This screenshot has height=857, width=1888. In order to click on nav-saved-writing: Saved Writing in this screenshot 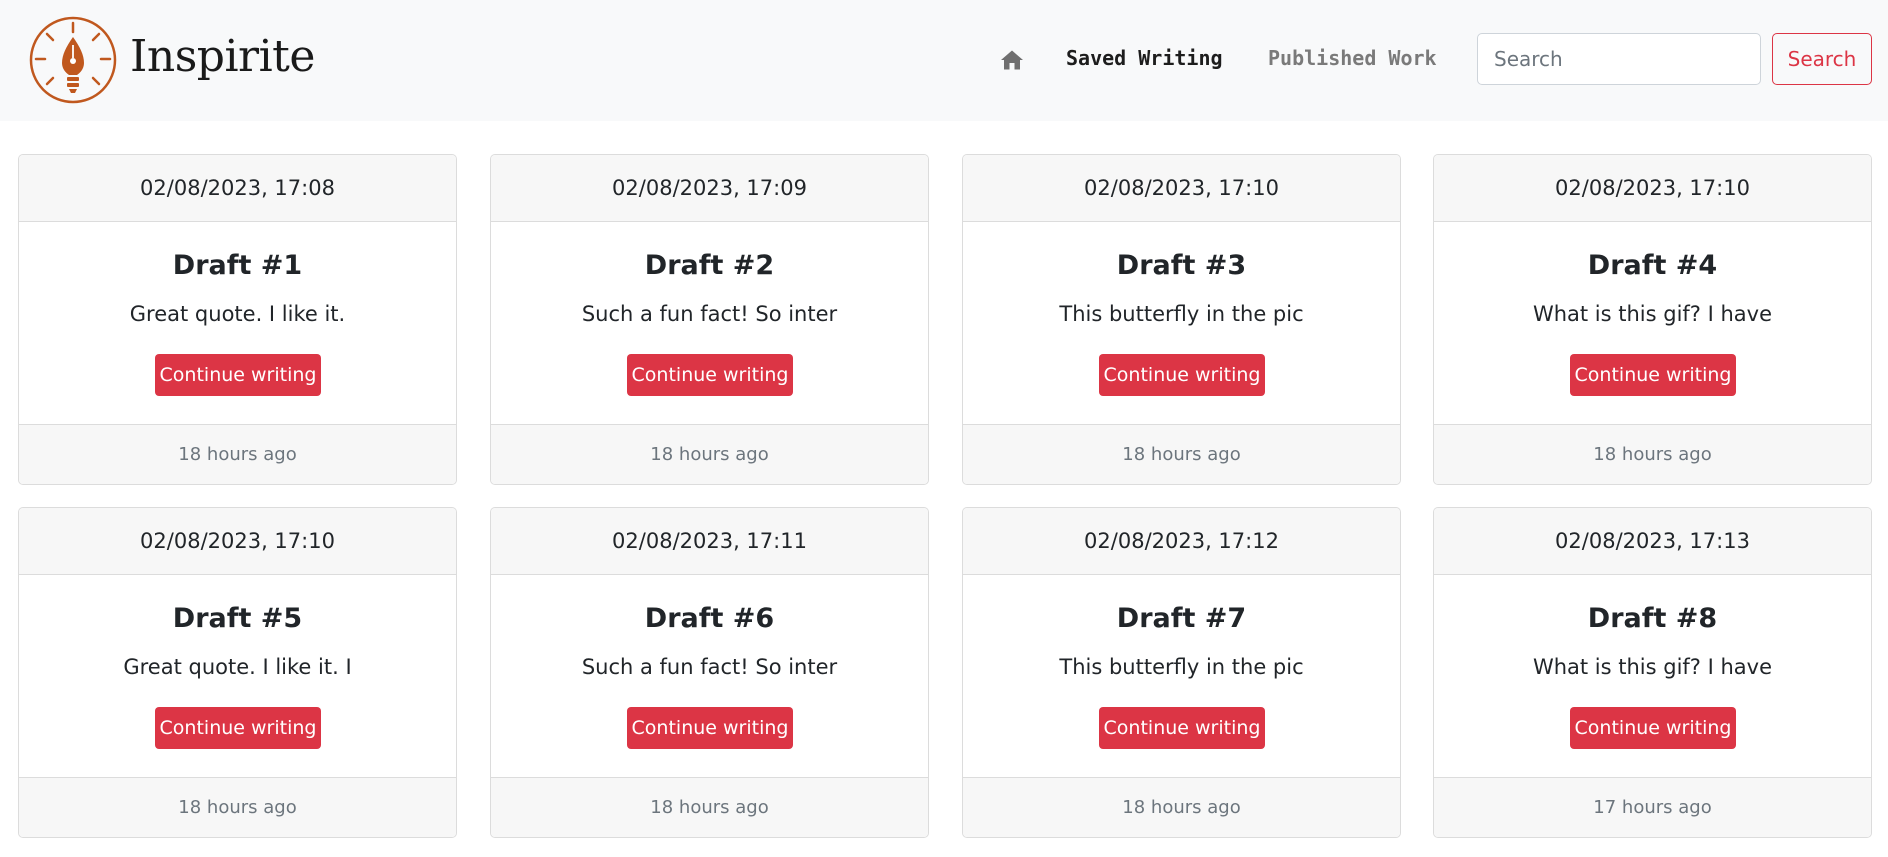, I will do `click(1144, 58)`.